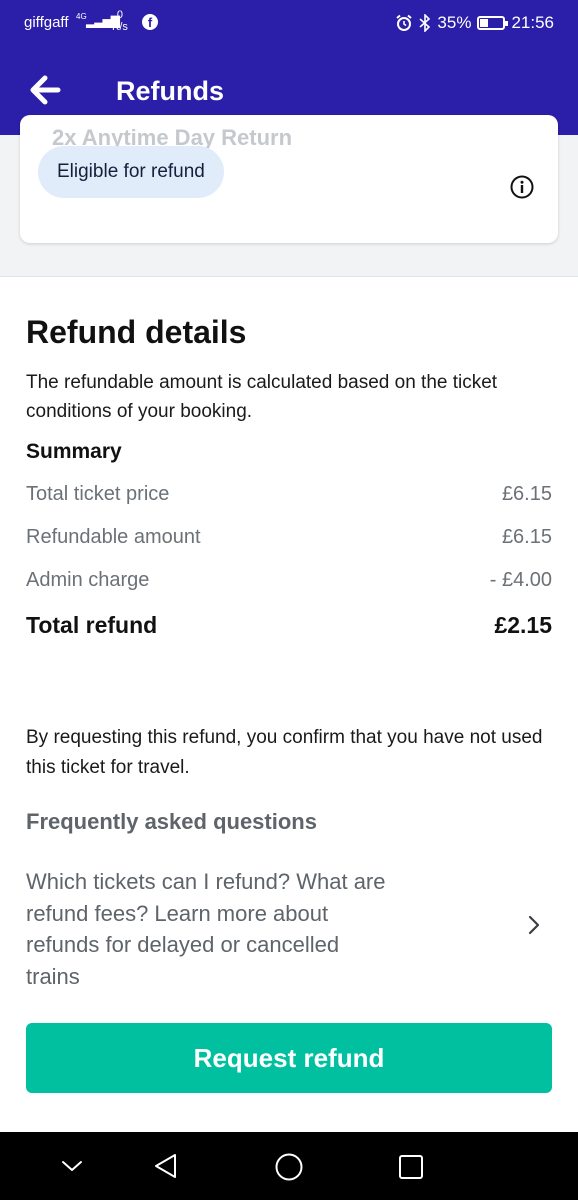 The height and width of the screenshot is (1200, 578). What do you see at coordinates (523, 625) in the screenshot?
I see `total-value: £2.15` at bounding box center [523, 625].